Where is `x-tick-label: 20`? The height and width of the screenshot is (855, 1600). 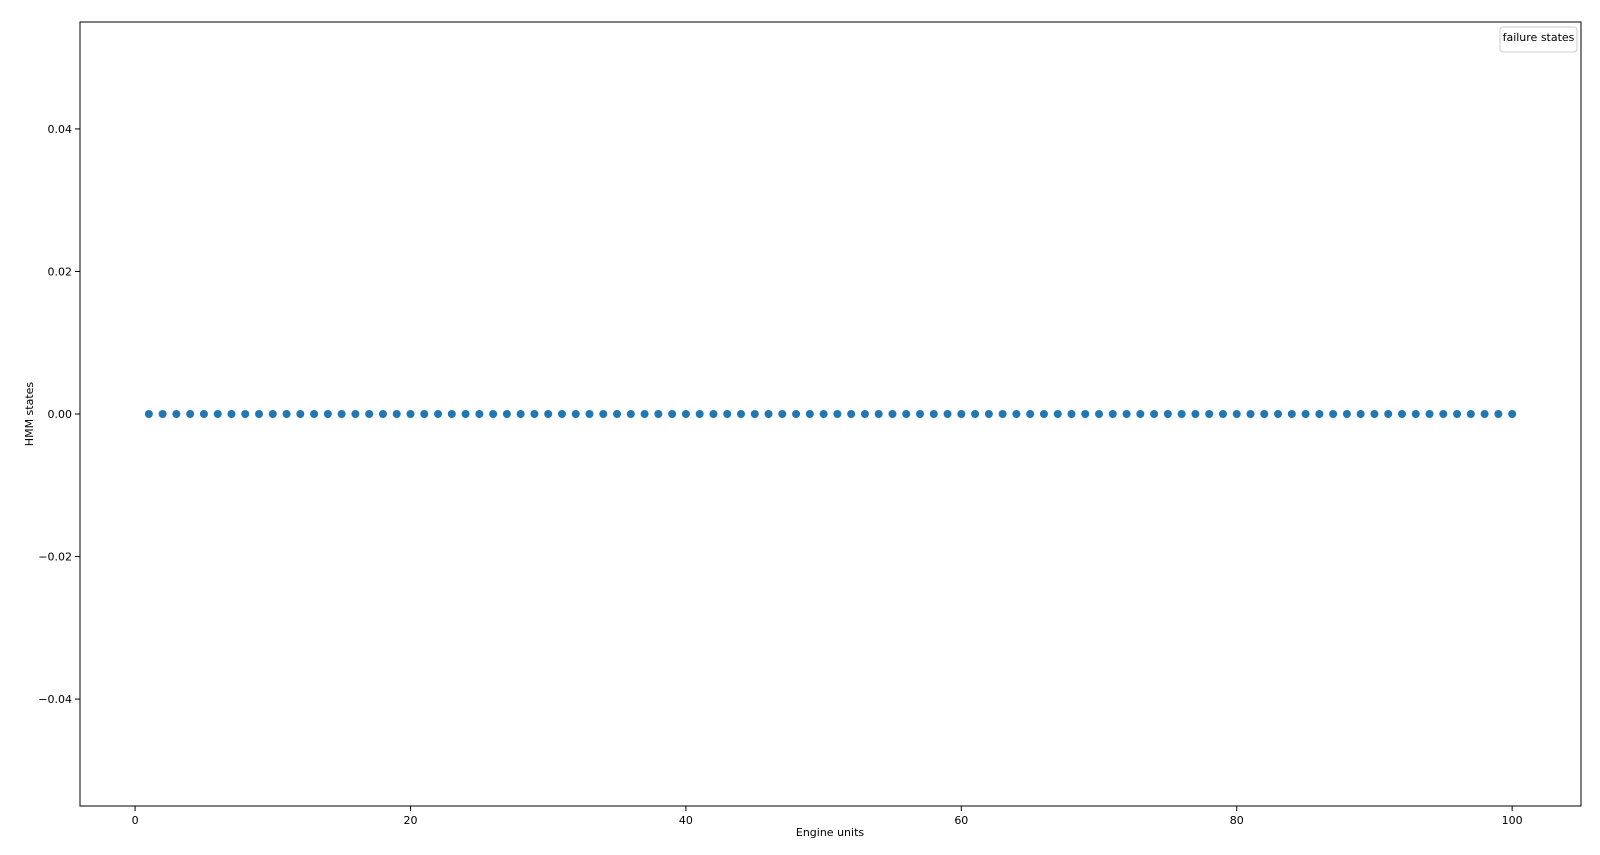 x-tick-label: 20 is located at coordinates (410, 820).